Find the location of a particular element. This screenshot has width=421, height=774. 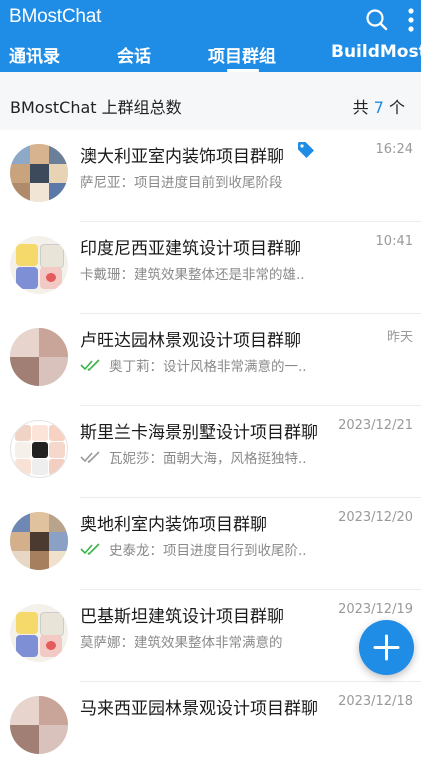

group-count: 共 7 个 is located at coordinates (379, 106).